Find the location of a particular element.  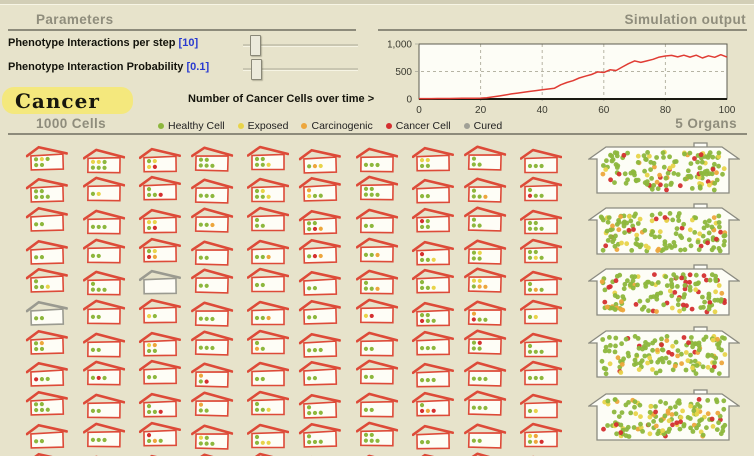

model-title-badge: Cancer is located at coordinates (67, 100).